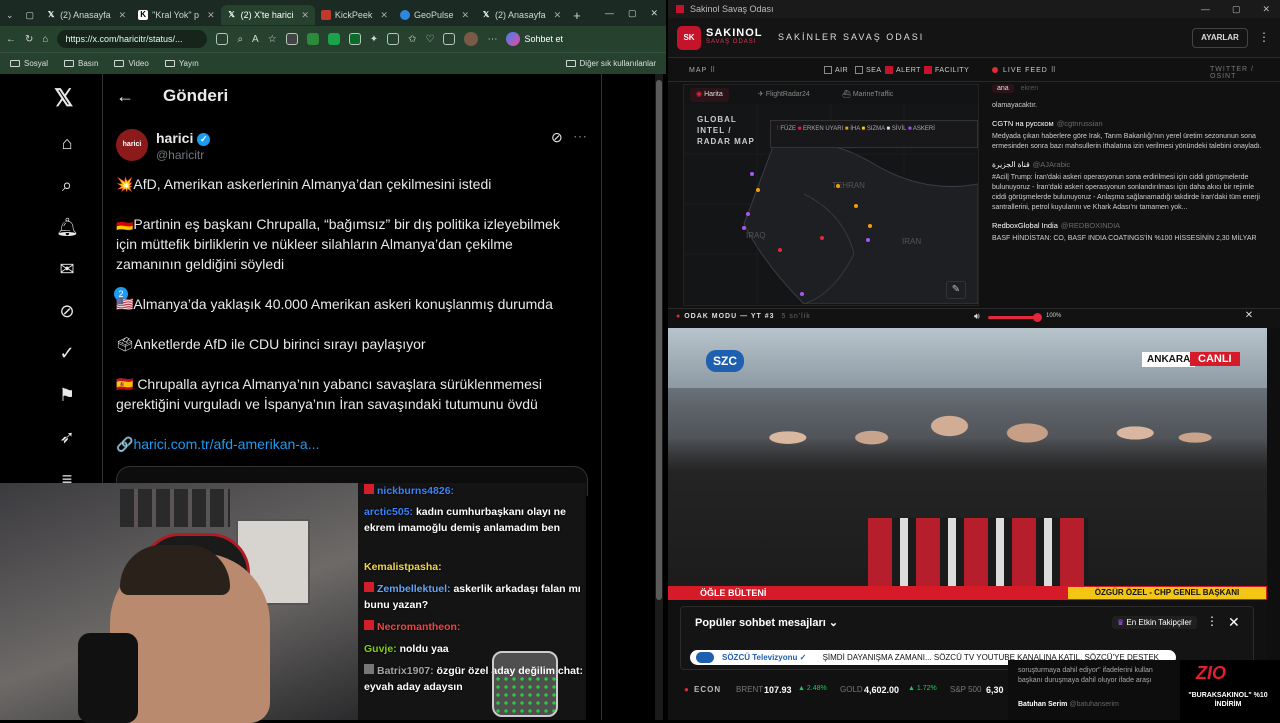 The image size is (1280, 723). I want to click on volume-slider, so click(1013, 317).